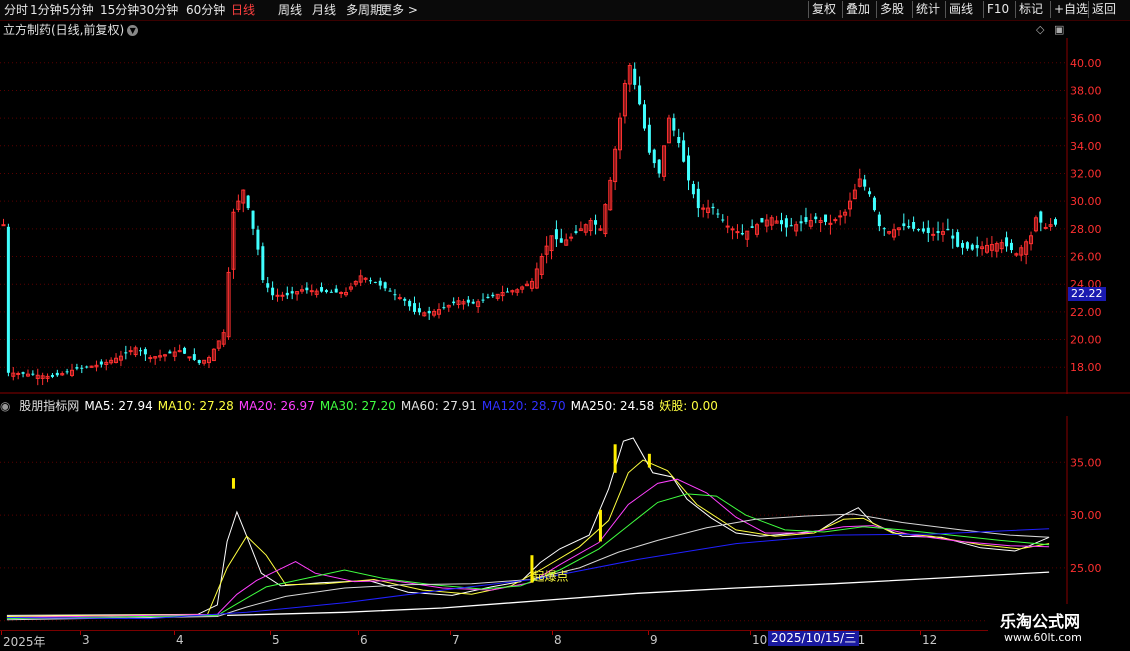  I want to click on stock-title: 立方制药(日线,前复权) ▼, so click(71, 29).